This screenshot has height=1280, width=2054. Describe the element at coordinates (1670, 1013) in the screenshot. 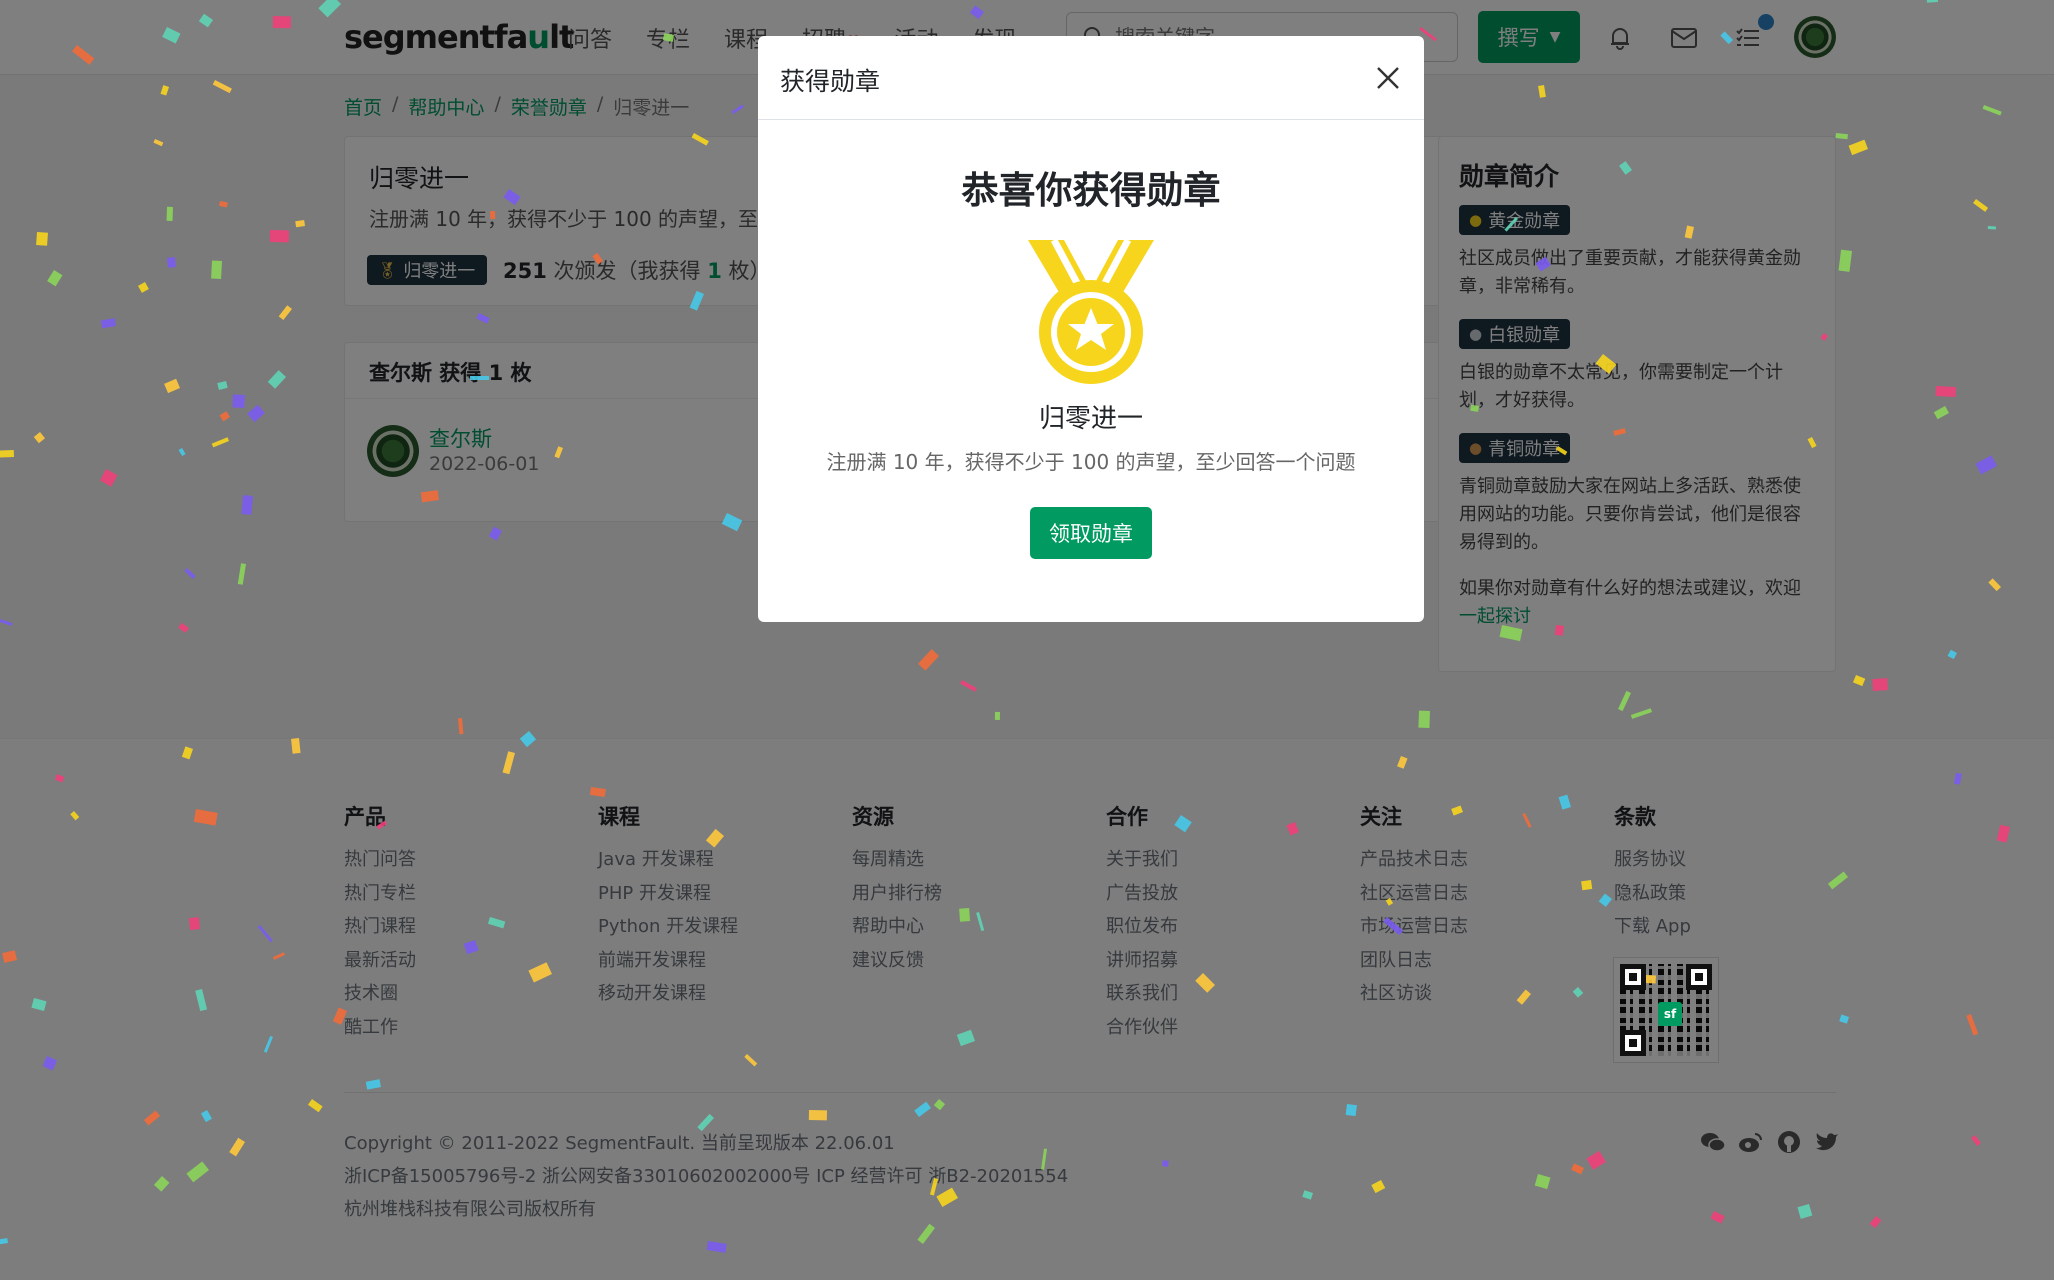

I see `qr-logo: sf` at that location.